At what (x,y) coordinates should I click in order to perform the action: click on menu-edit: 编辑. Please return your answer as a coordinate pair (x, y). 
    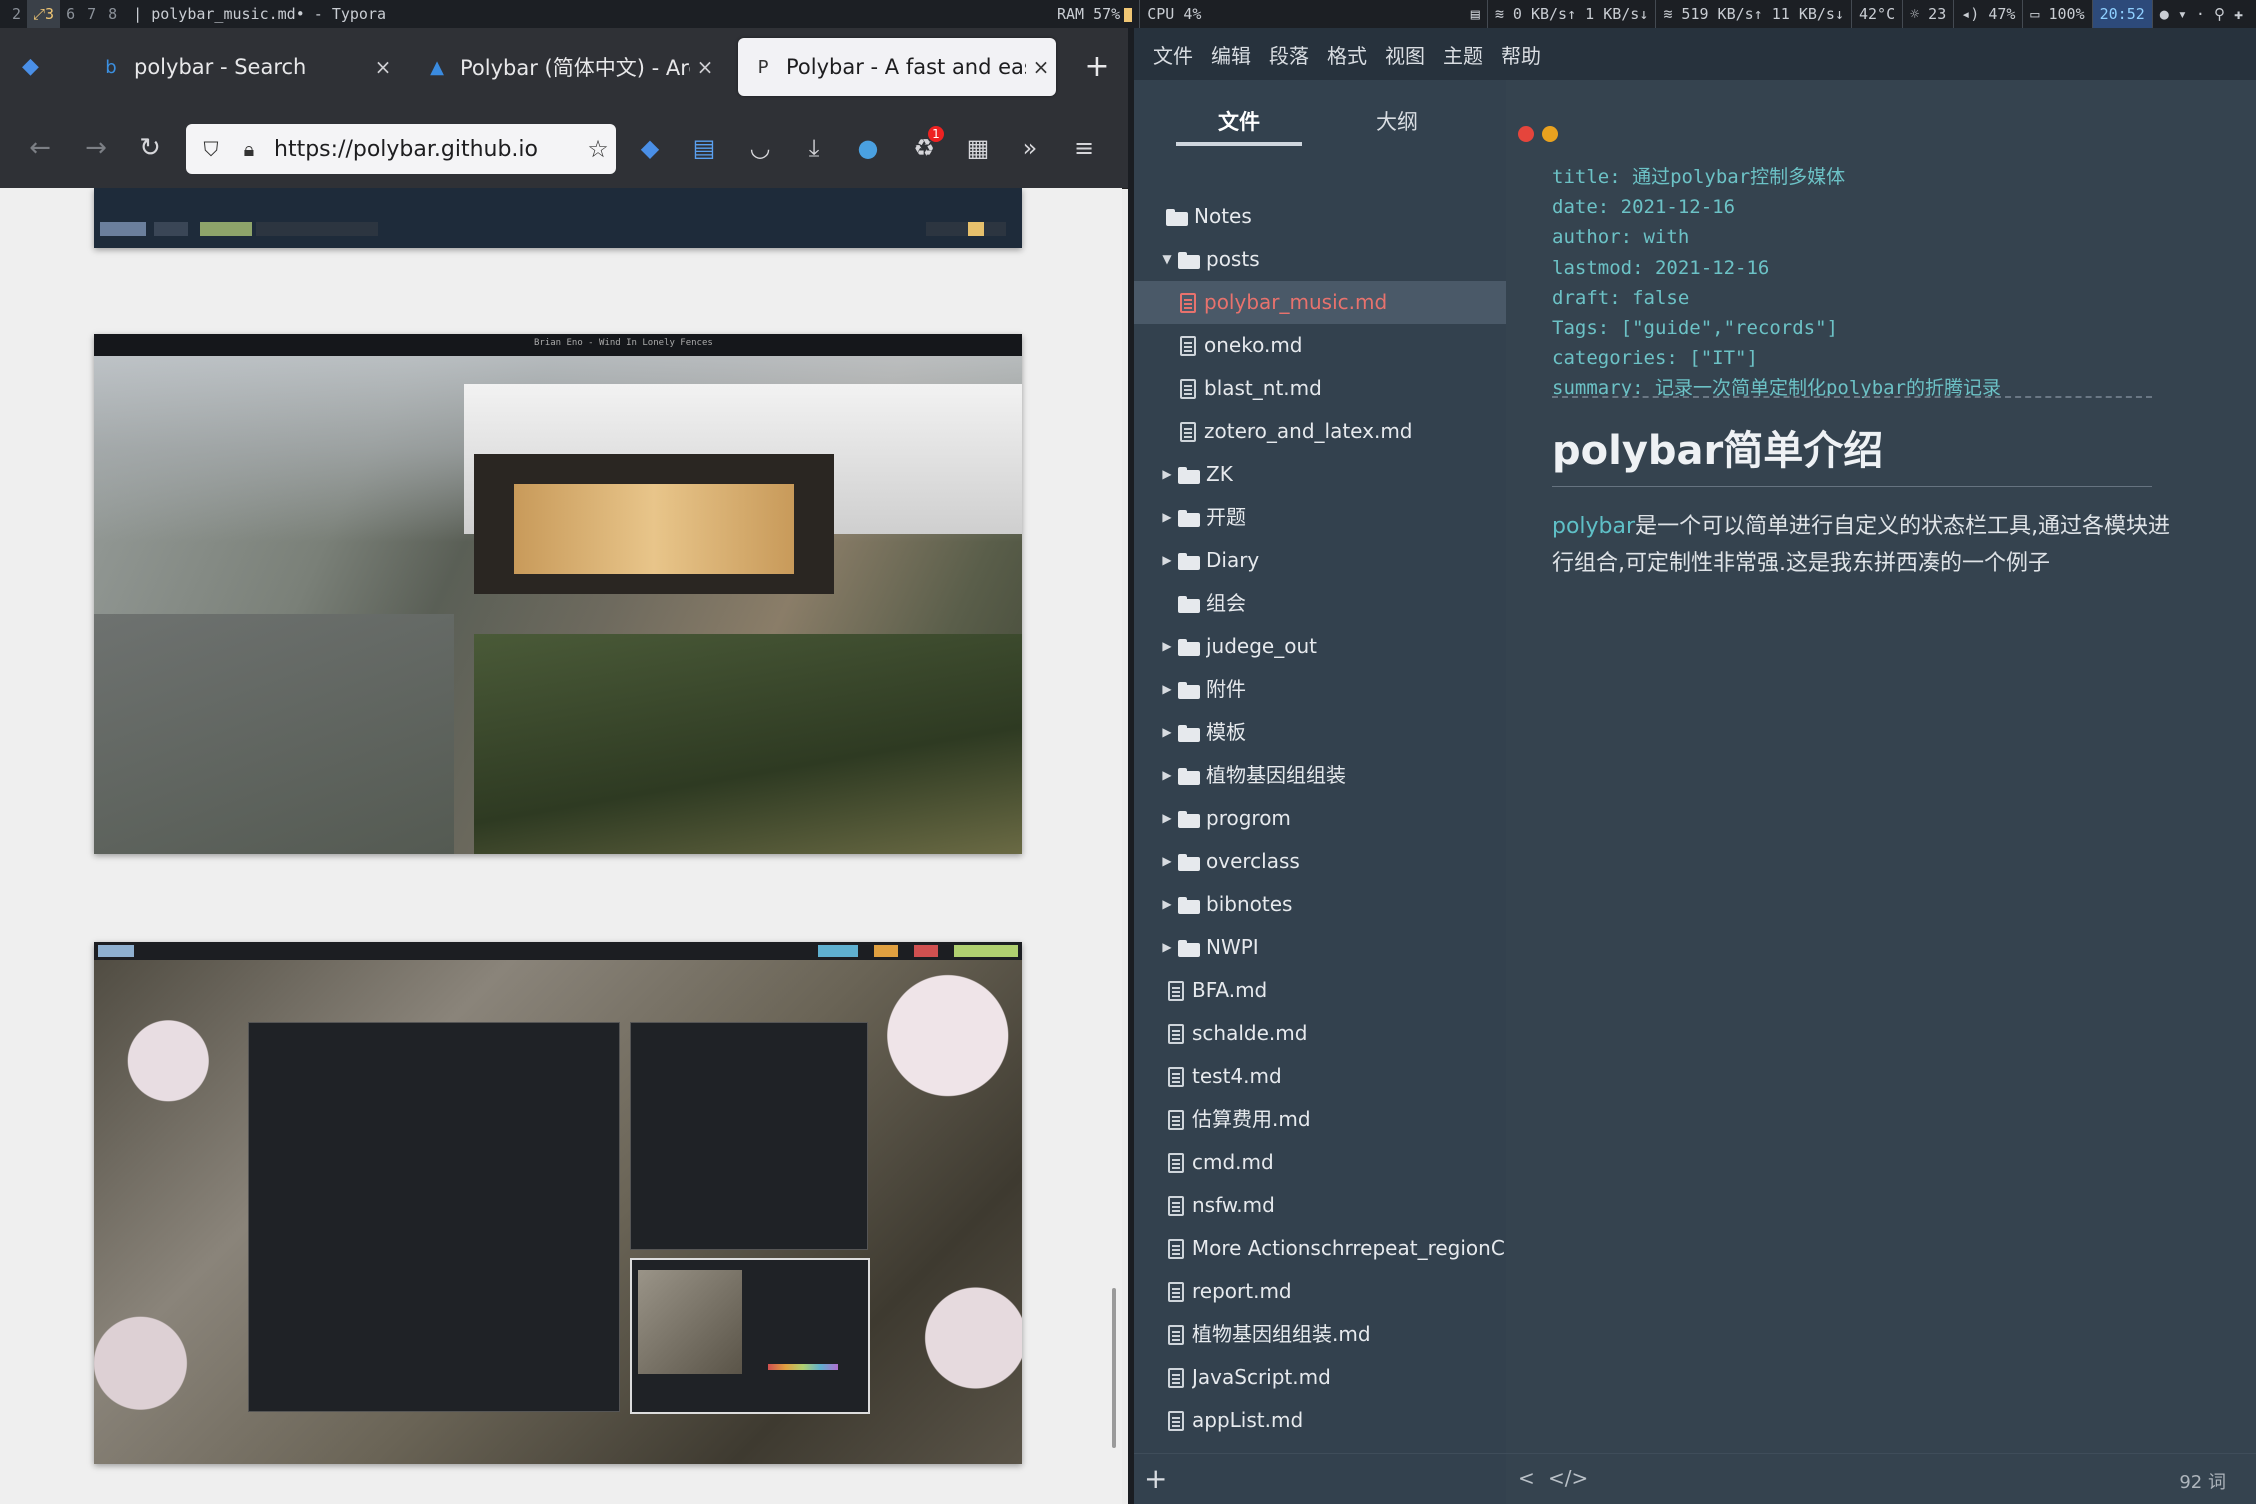
    Looking at the image, I should click on (1231, 54).